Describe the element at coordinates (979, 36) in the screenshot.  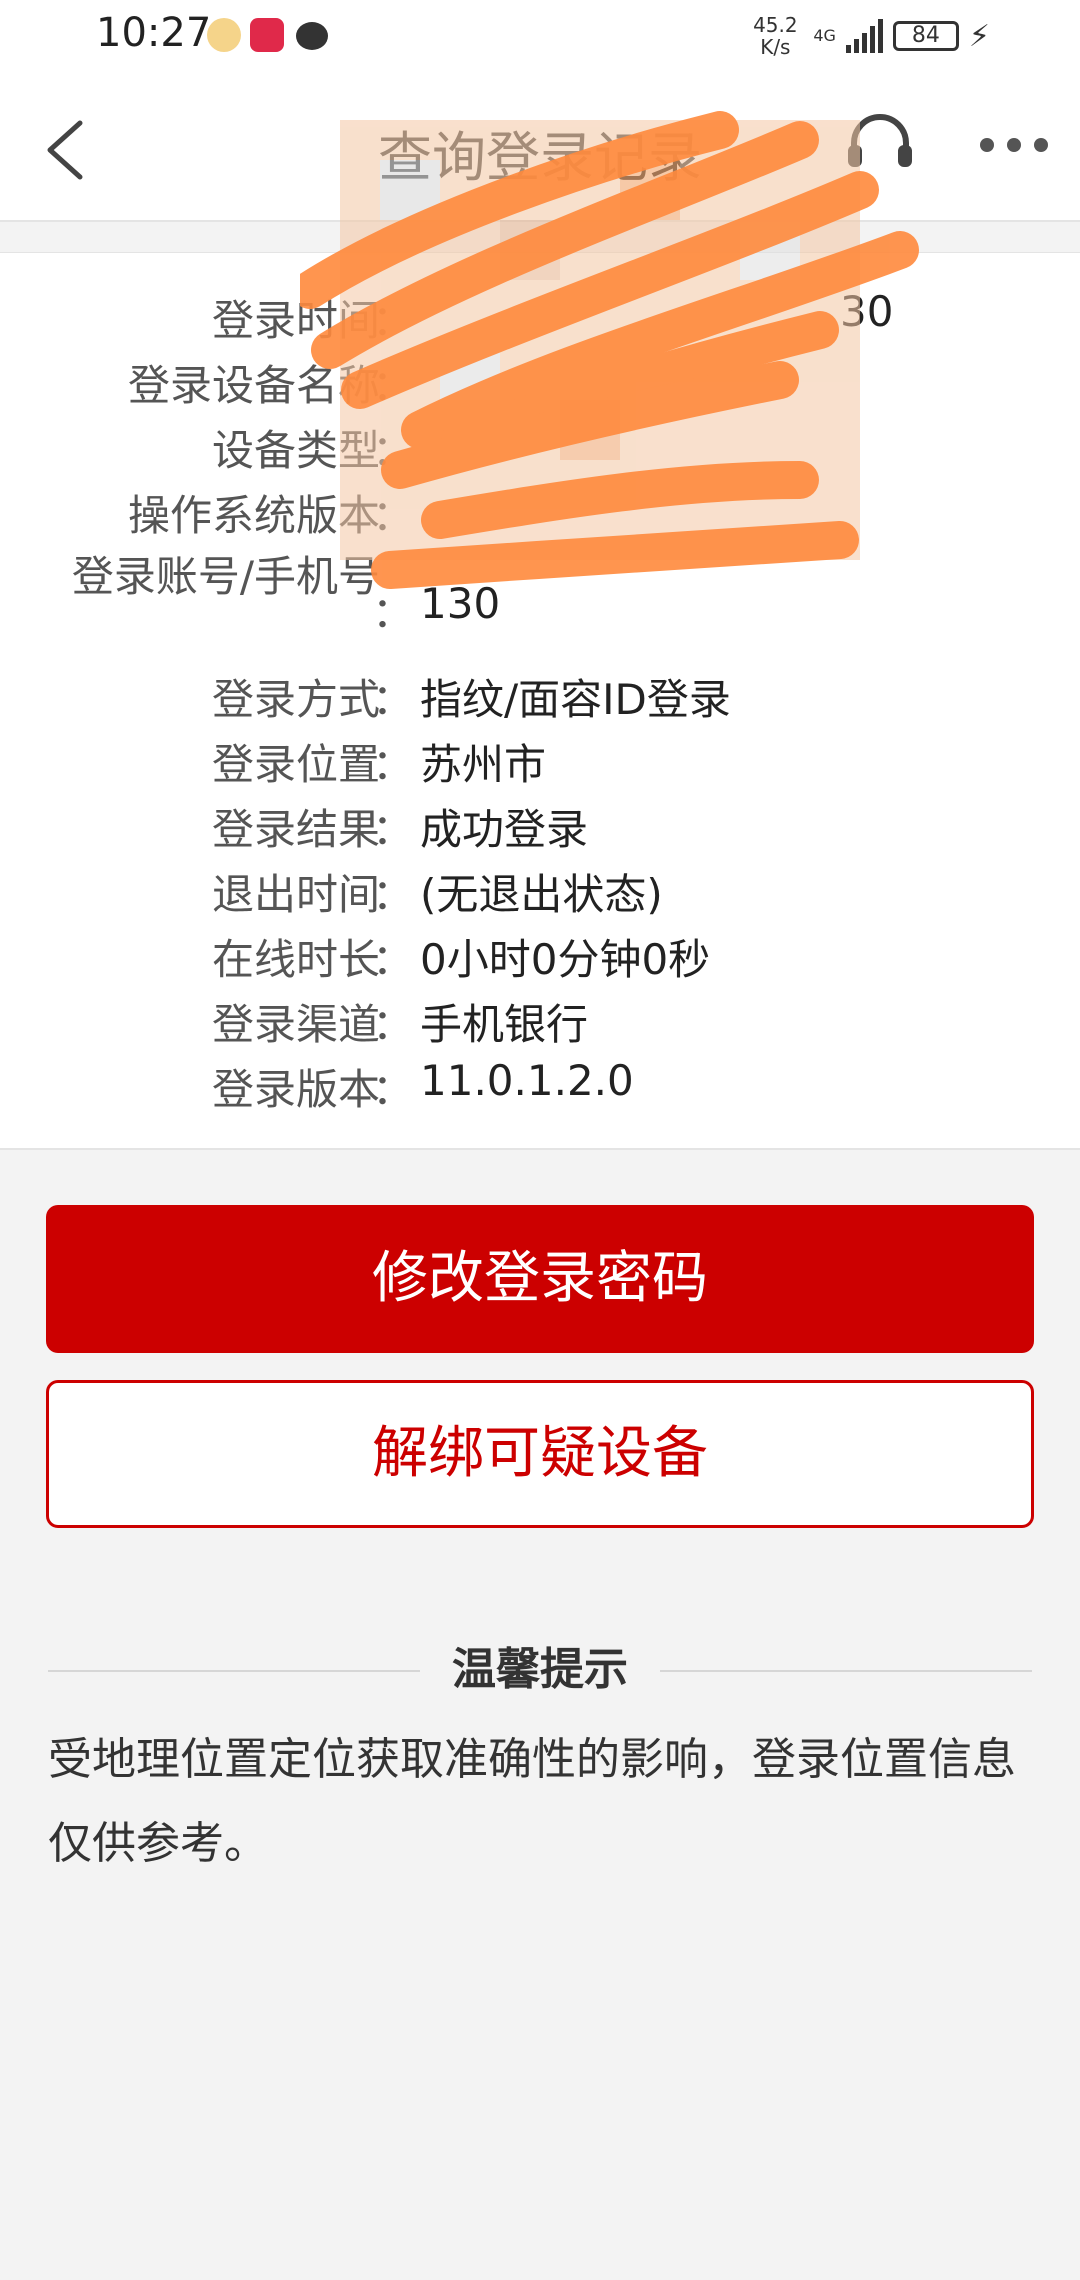
I see `charging-icon: ⚡` at that location.